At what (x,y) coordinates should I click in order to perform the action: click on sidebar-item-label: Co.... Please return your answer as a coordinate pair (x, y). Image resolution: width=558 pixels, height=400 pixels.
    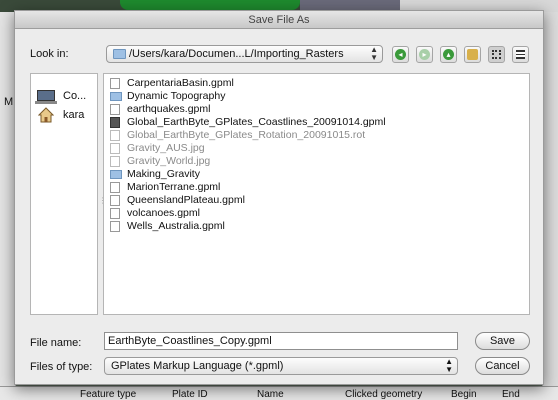
    Looking at the image, I should click on (75, 96).